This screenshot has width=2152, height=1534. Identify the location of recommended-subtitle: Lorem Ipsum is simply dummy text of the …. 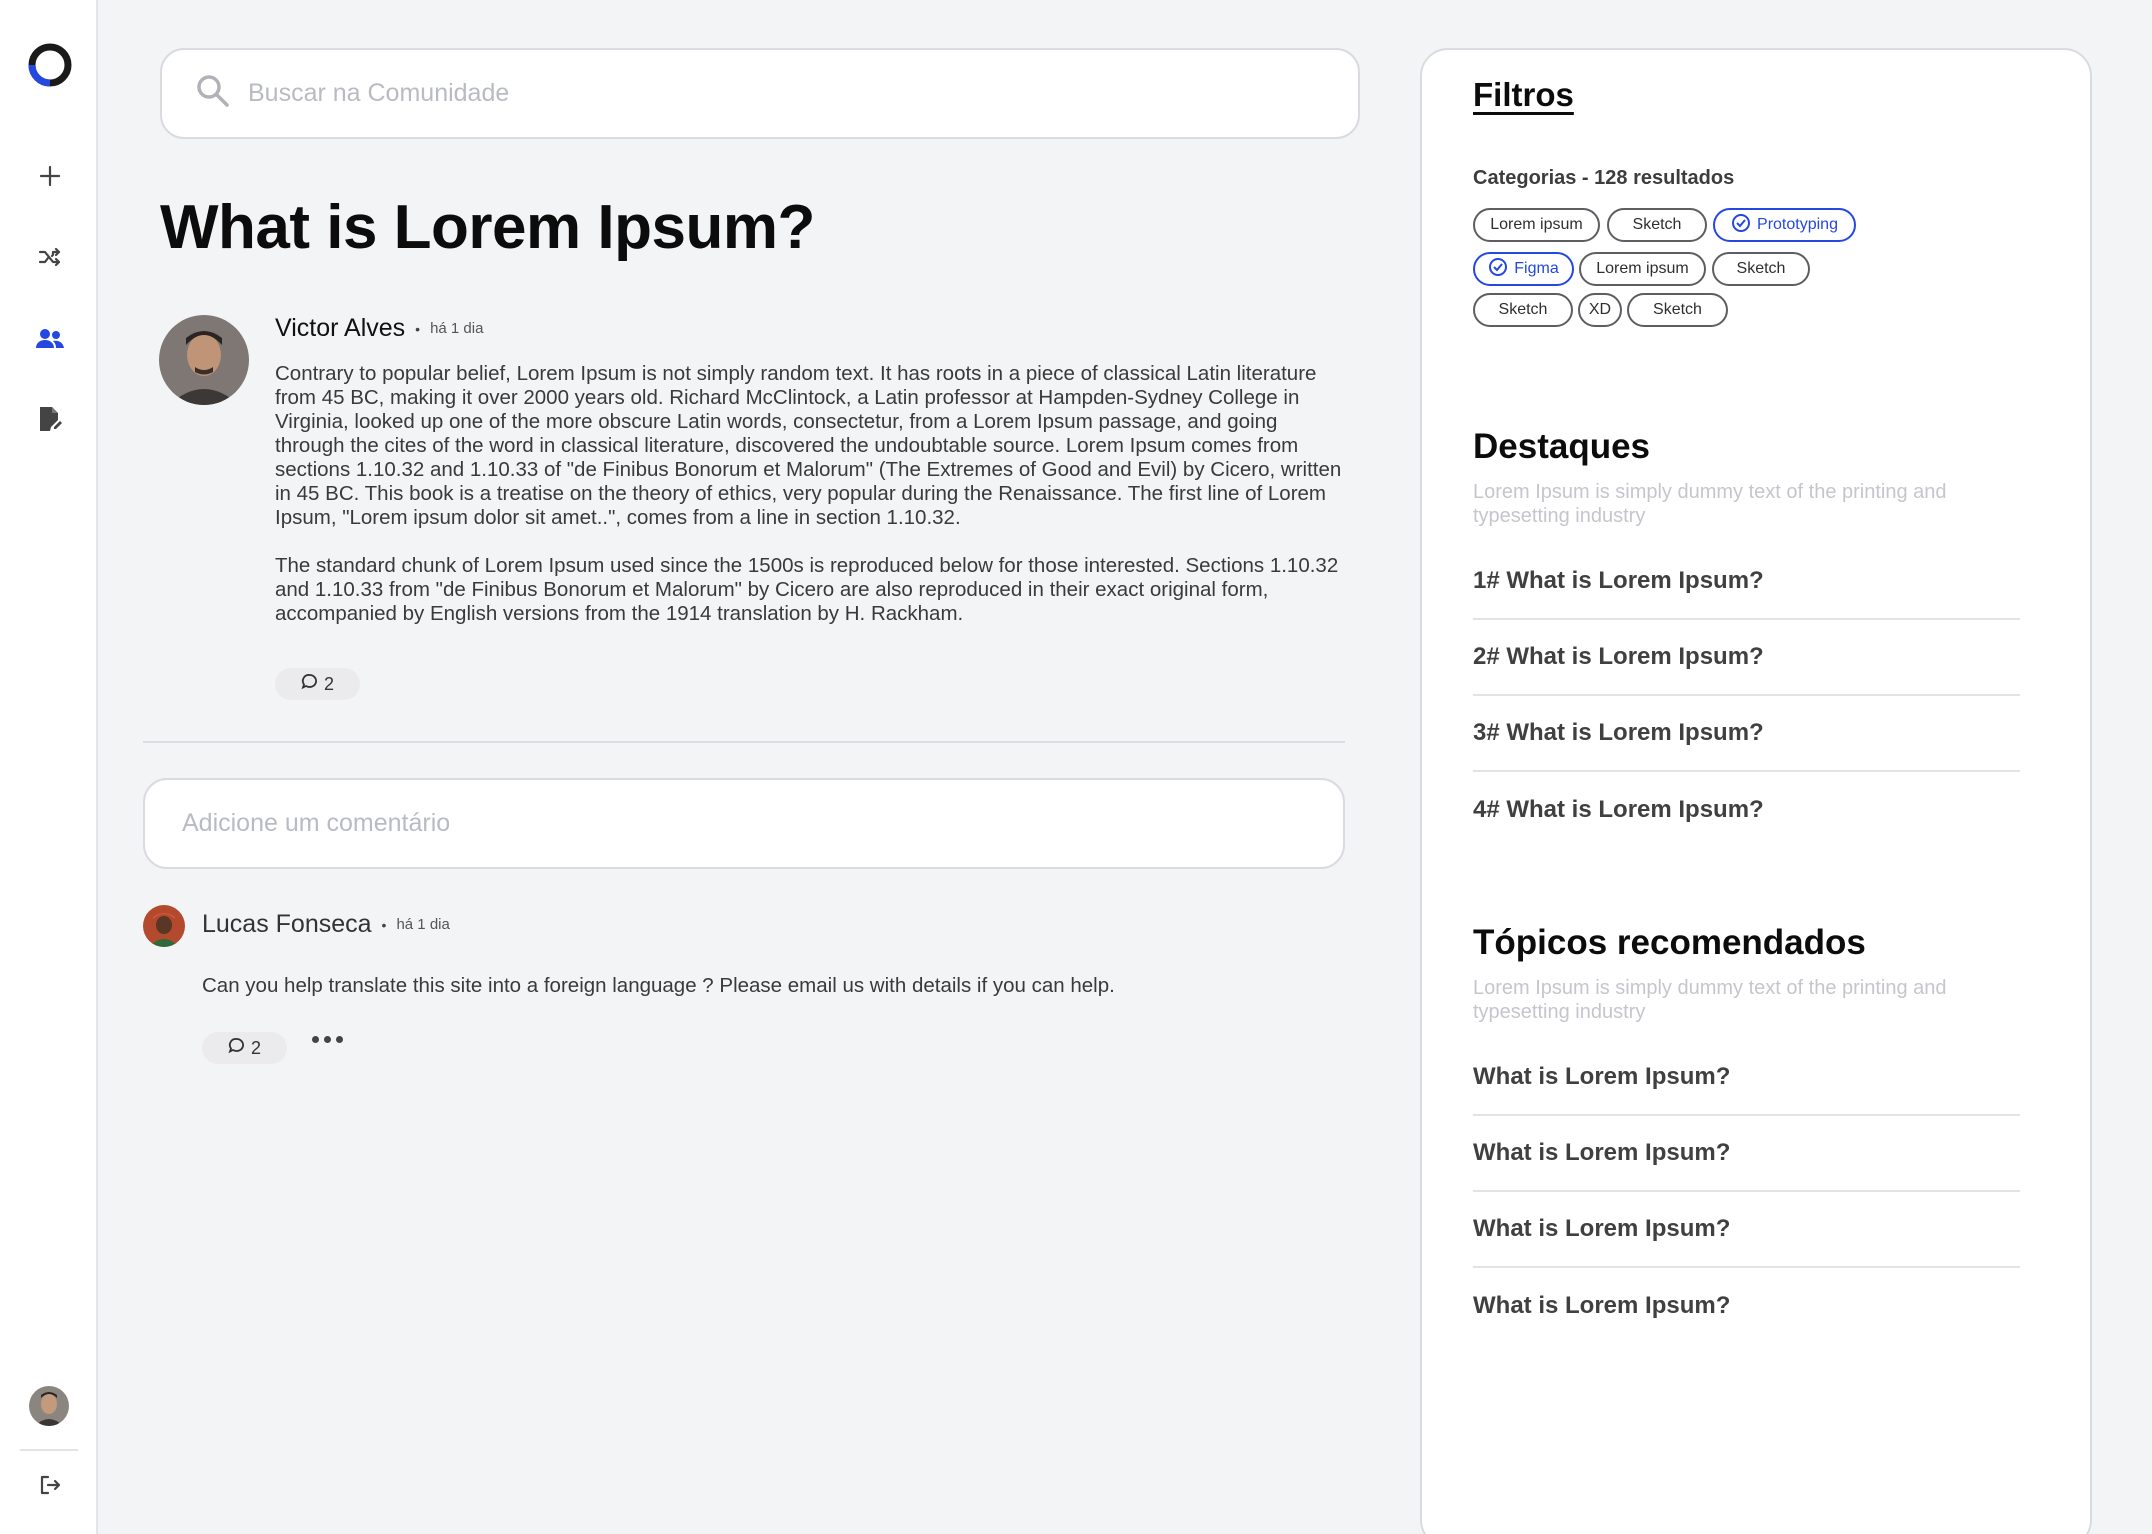
(1710, 1000).